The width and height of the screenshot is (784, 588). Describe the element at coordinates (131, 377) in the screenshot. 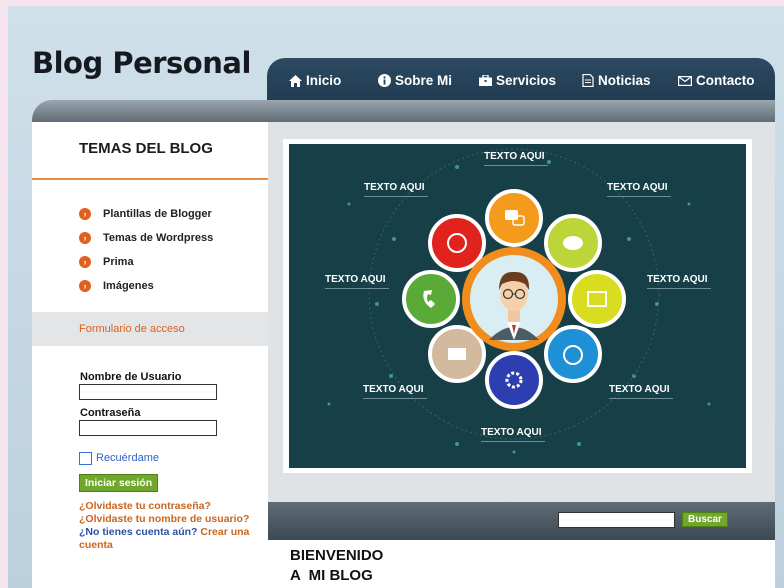

I see `username-label: Nombre de Usuario` at that location.